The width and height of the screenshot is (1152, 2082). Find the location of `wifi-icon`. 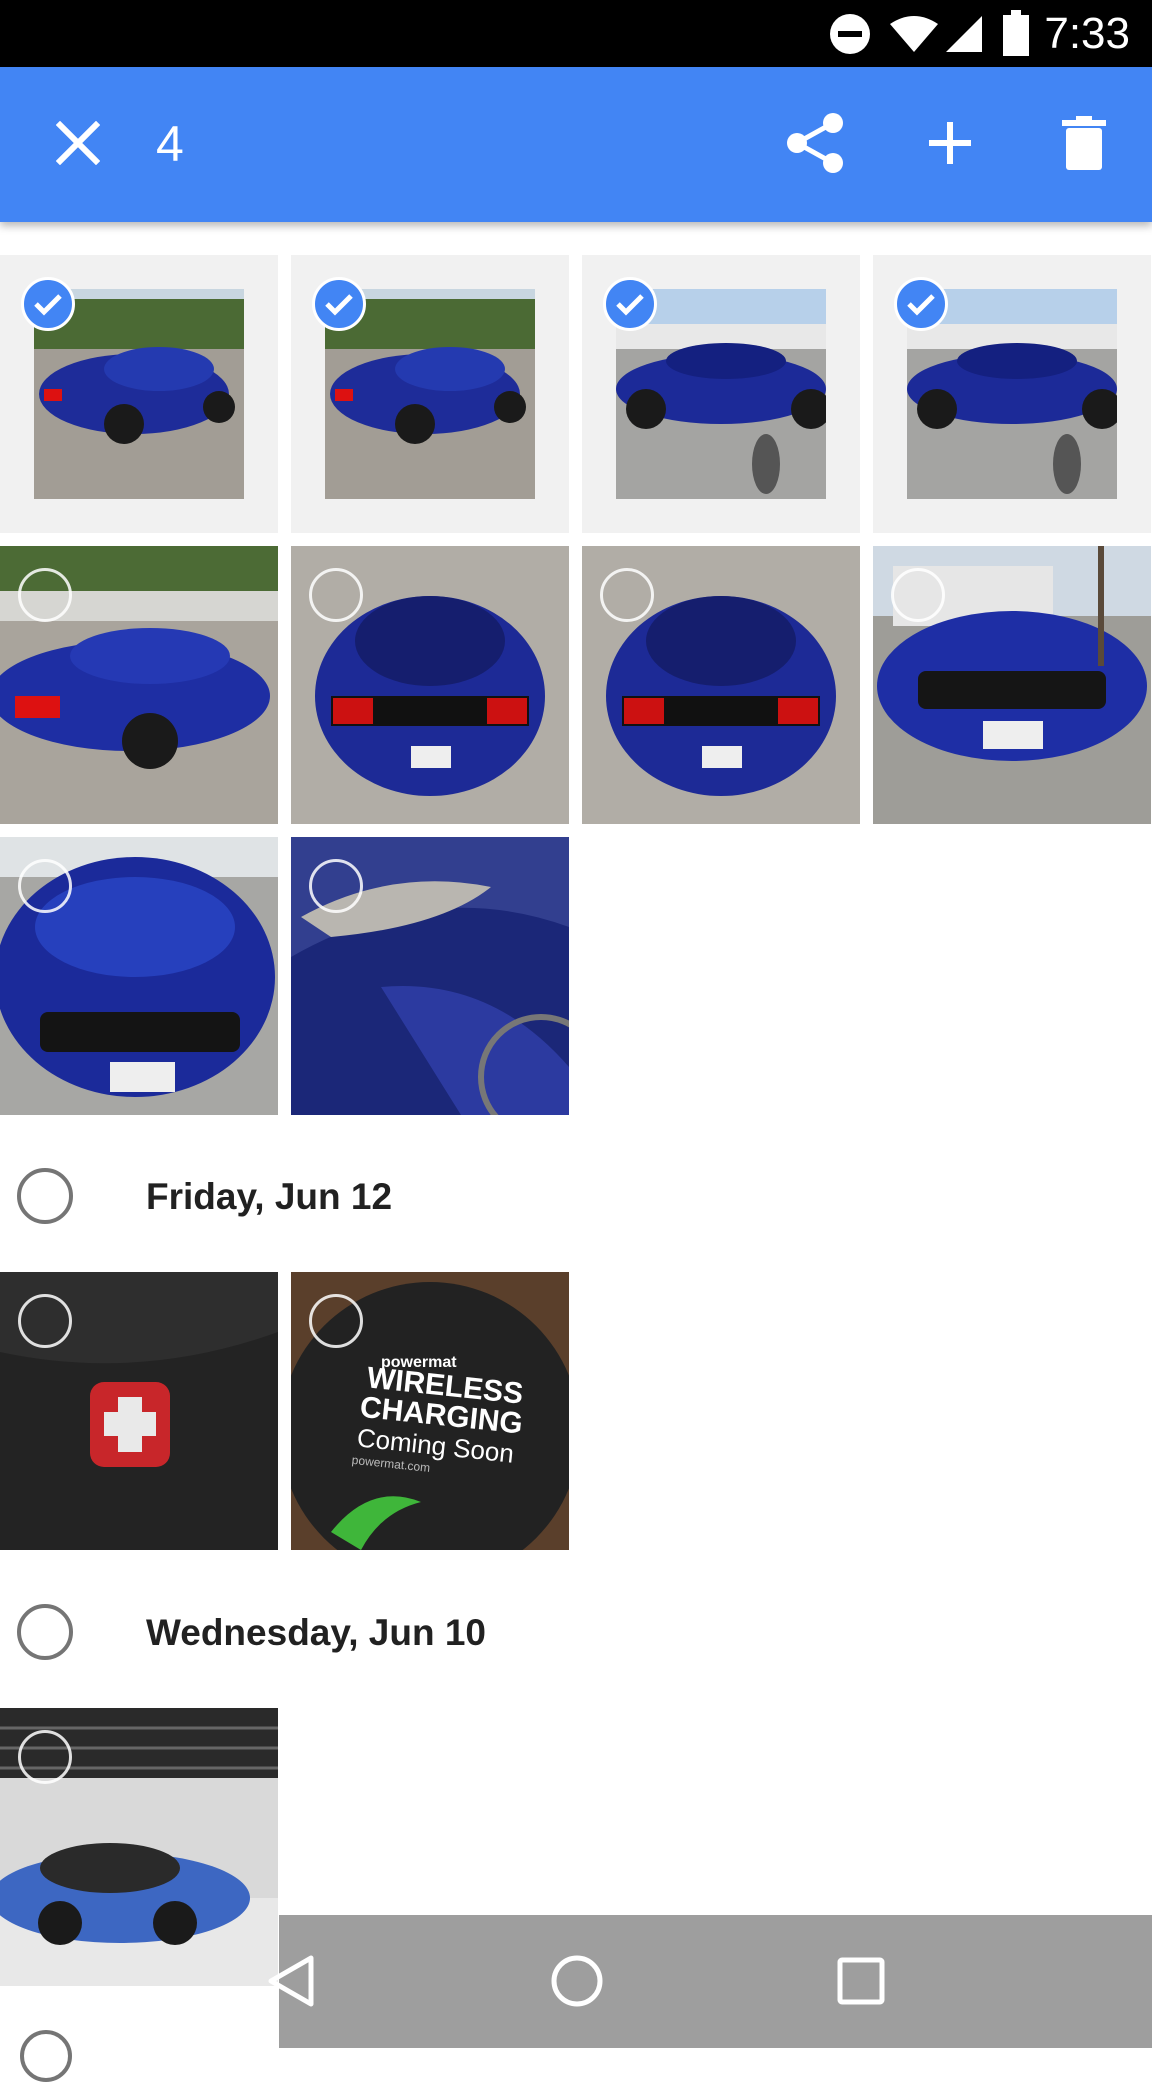

wifi-icon is located at coordinates (914, 36).